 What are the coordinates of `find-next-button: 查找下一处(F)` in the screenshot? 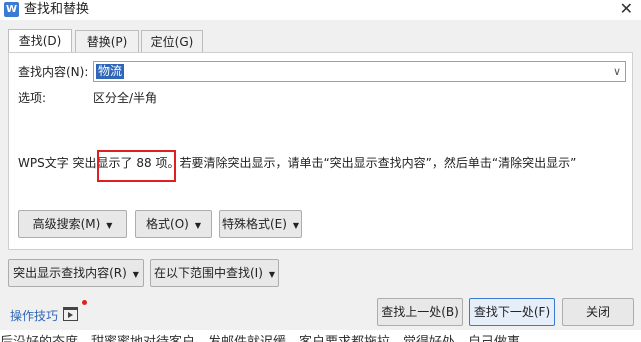 It's located at (512, 312).